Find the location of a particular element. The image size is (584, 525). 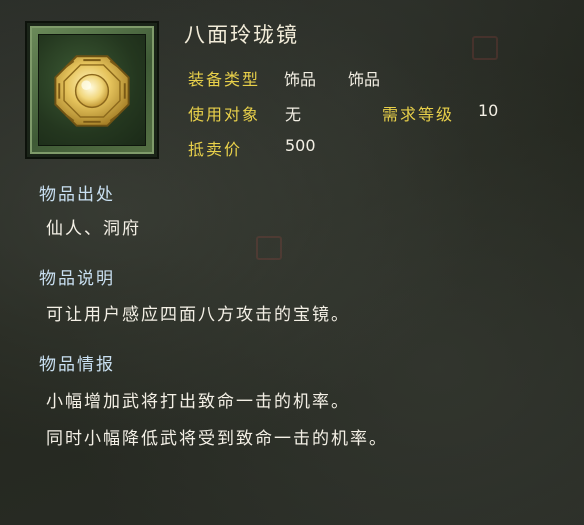

origin-section-text: 仙人、洞府 is located at coordinates (93, 229).